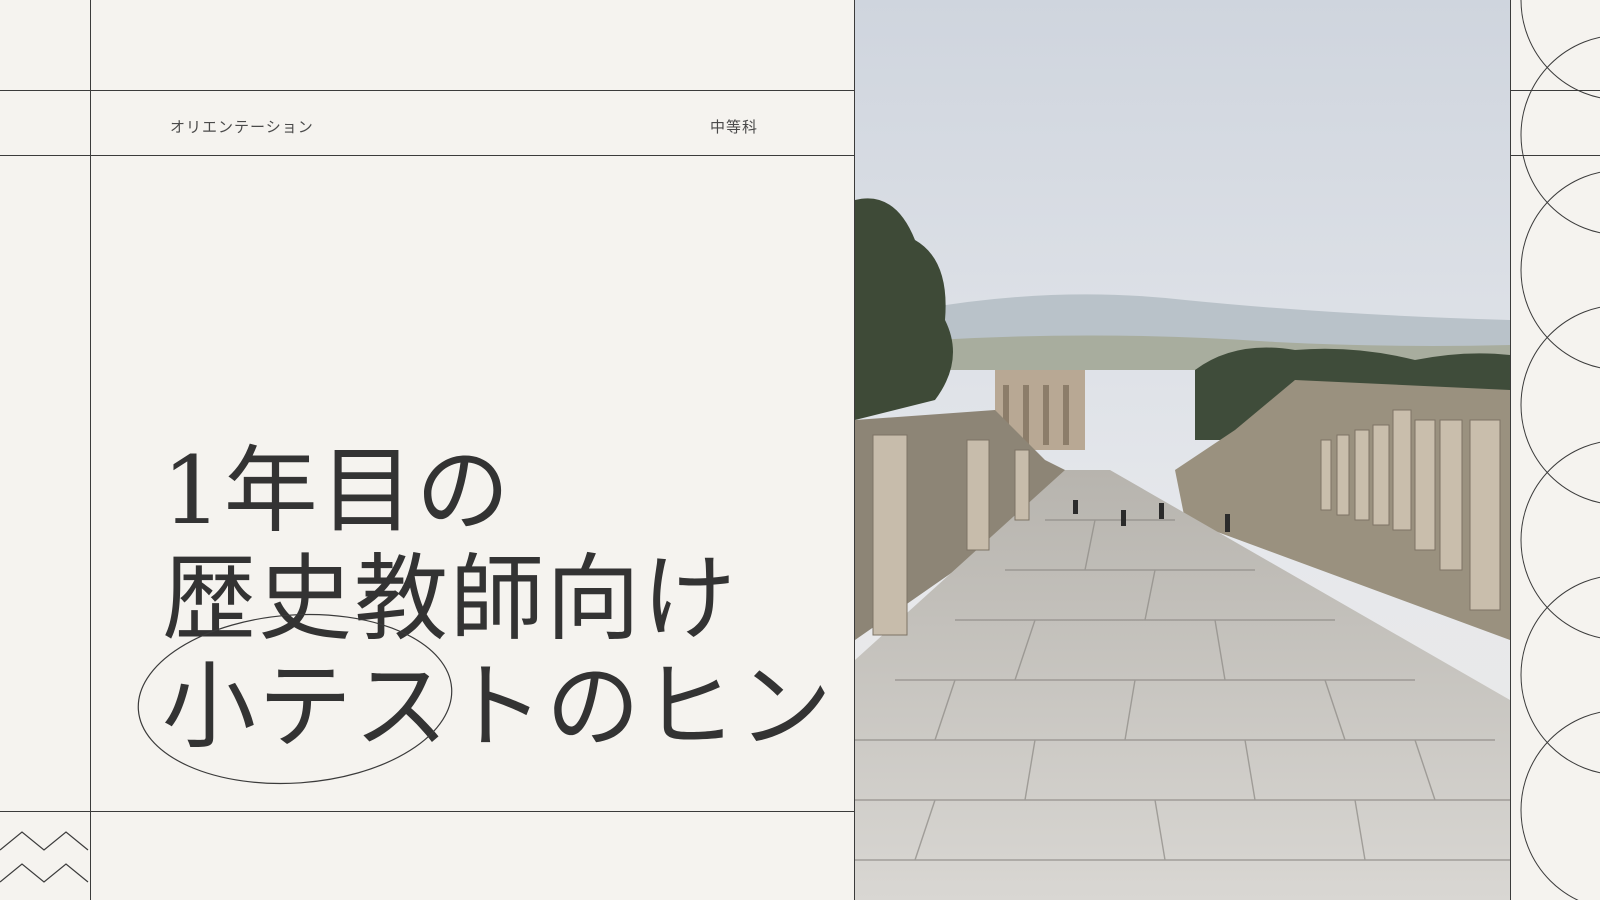  I want to click on grid-line-left, so click(90, 450).